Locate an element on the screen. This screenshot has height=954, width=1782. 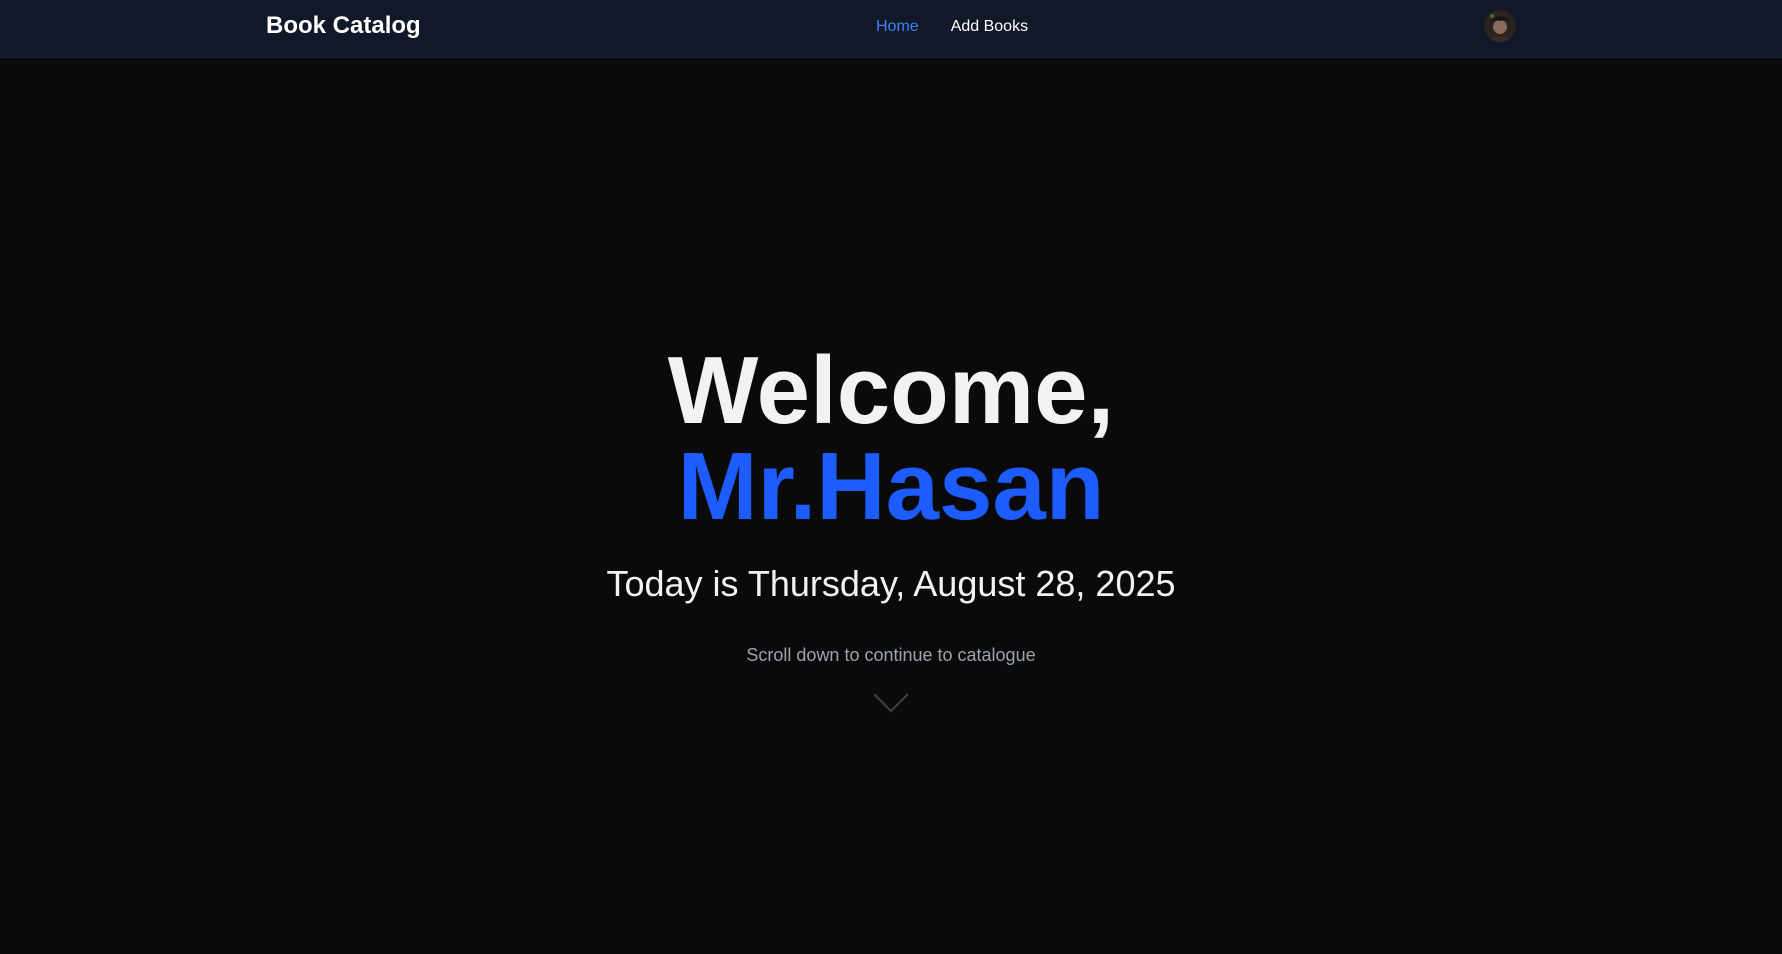
welcome-heading: Welcome, is located at coordinates (891, 390).